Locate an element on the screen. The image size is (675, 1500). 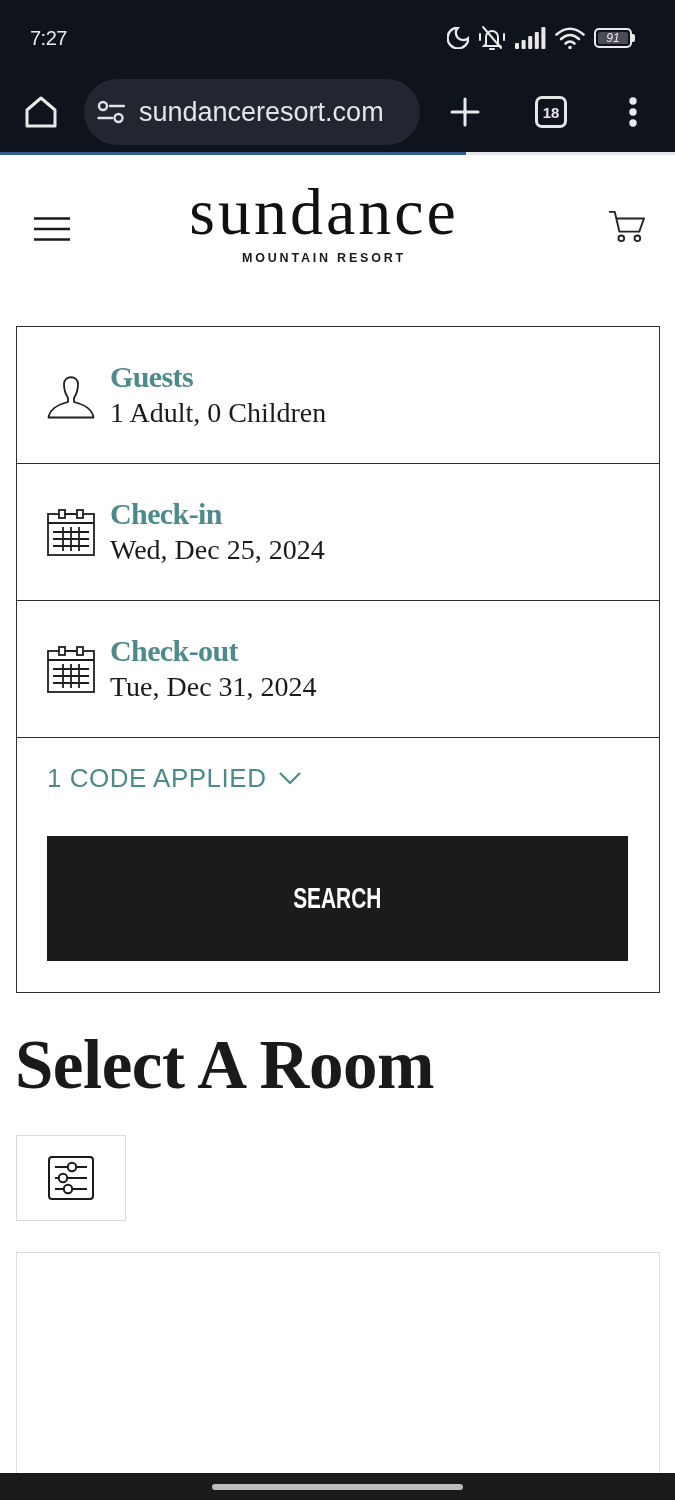
field-label: Check-in is located at coordinates (166, 514).